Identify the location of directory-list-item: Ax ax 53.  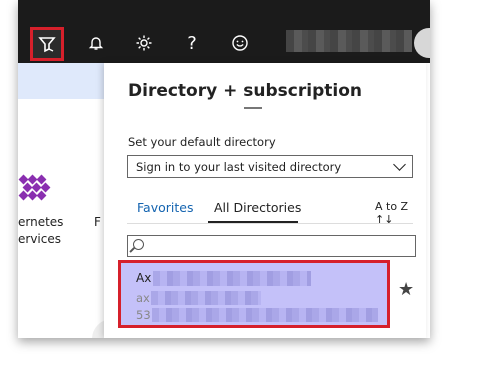
(254, 294).